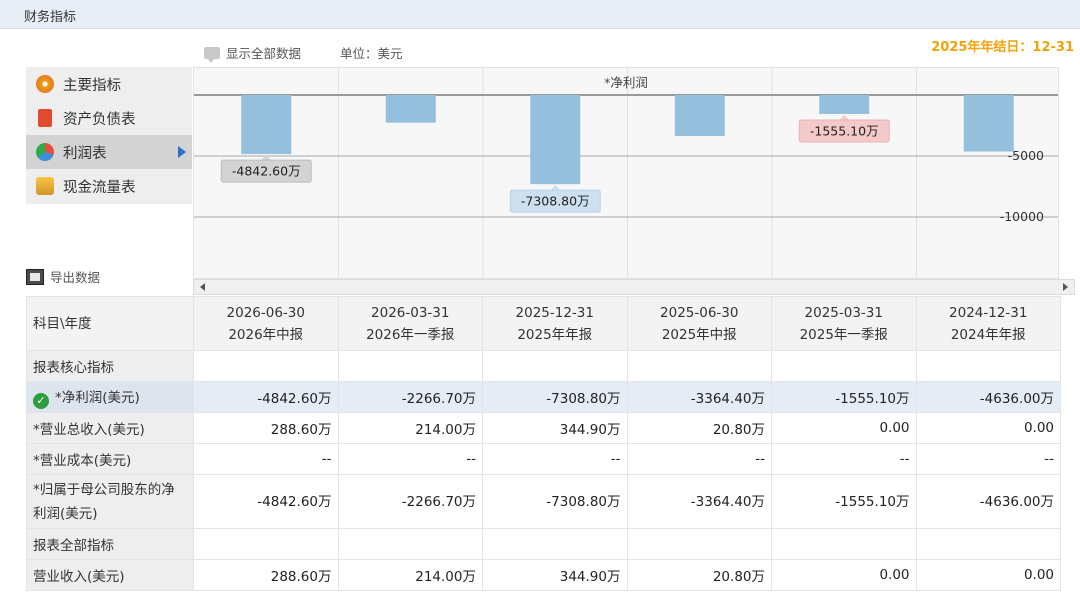 This screenshot has height=597, width=1080. What do you see at coordinates (45, 186) in the screenshot?
I see `coins-icon` at bounding box center [45, 186].